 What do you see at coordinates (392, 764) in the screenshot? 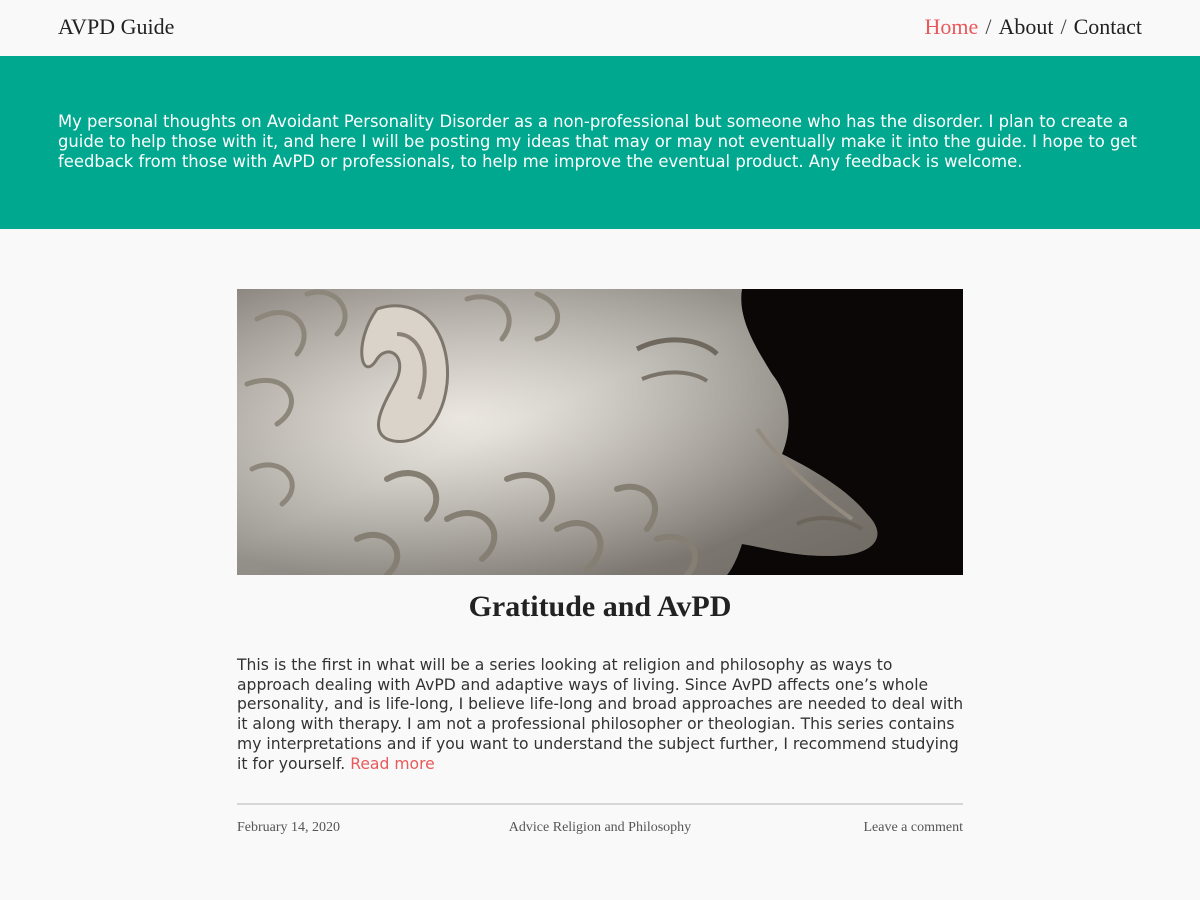
I see `read-more-link: Read more` at bounding box center [392, 764].